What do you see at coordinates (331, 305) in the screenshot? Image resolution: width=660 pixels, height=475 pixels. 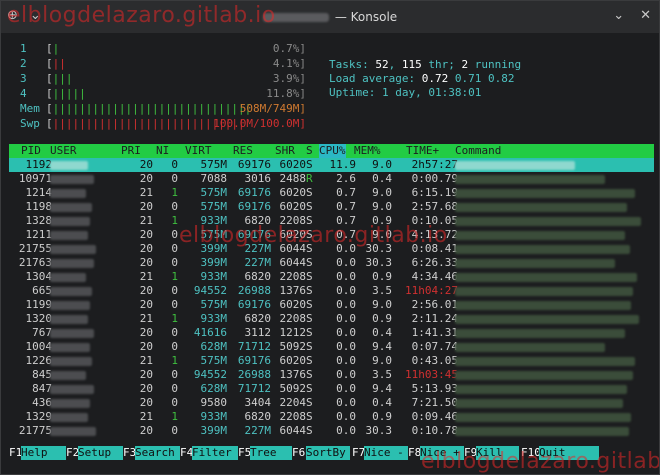 I see `process-row: 1199 20 0 575M 69176 6020 S 0.0 9.0 2:56.01` at bounding box center [331, 305].